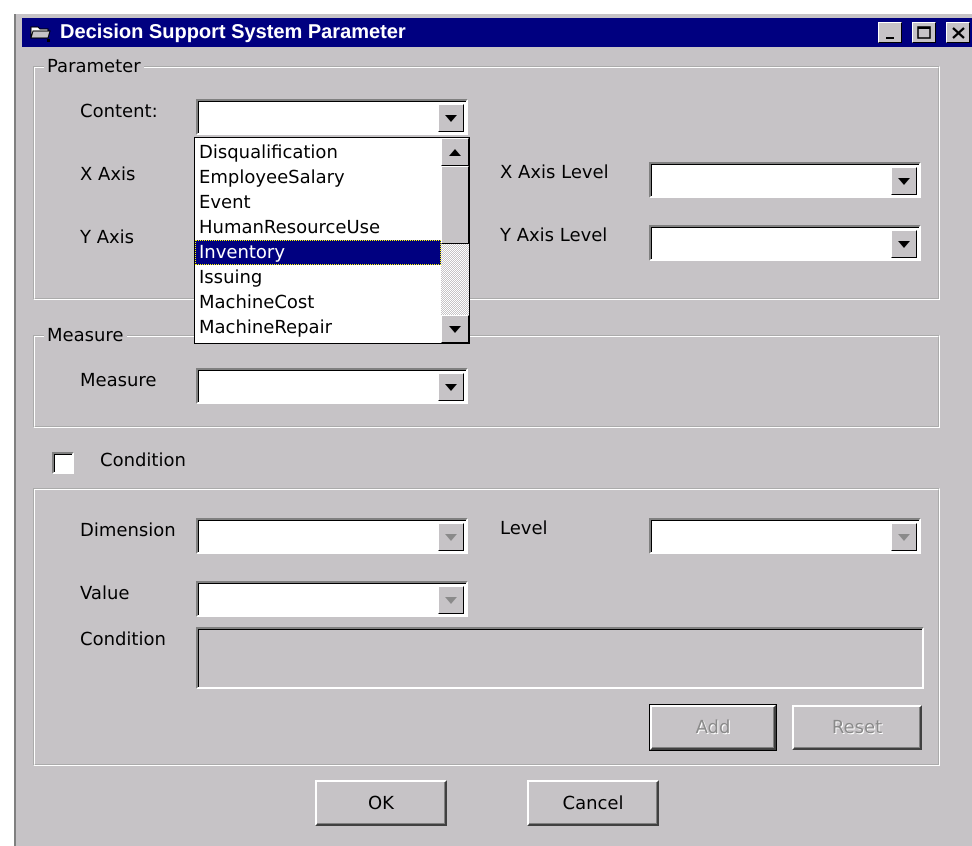 This screenshot has height=846, width=972. Describe the element at coordinates (108, 174) in the screenshot. I see `field-label: X Axis` at that location.